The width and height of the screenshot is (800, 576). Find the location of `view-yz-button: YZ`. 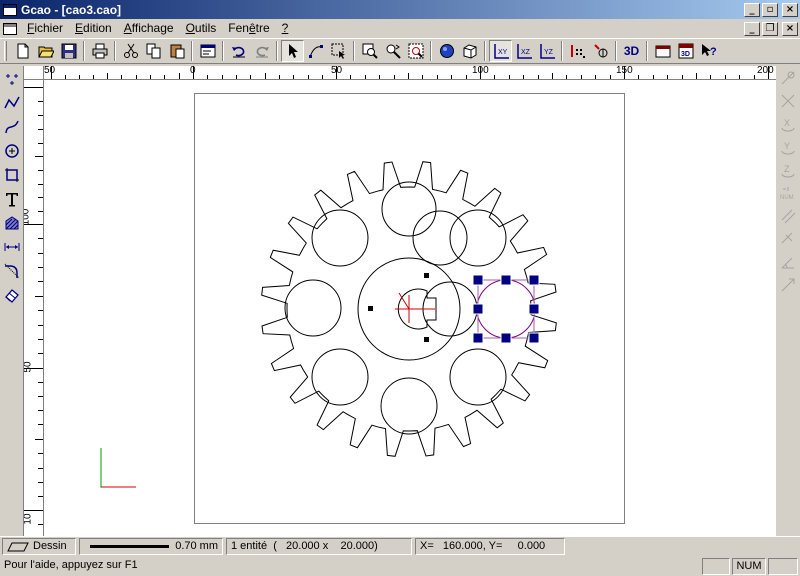

view-yz-button: YZ is located at coordinates (546, 51).